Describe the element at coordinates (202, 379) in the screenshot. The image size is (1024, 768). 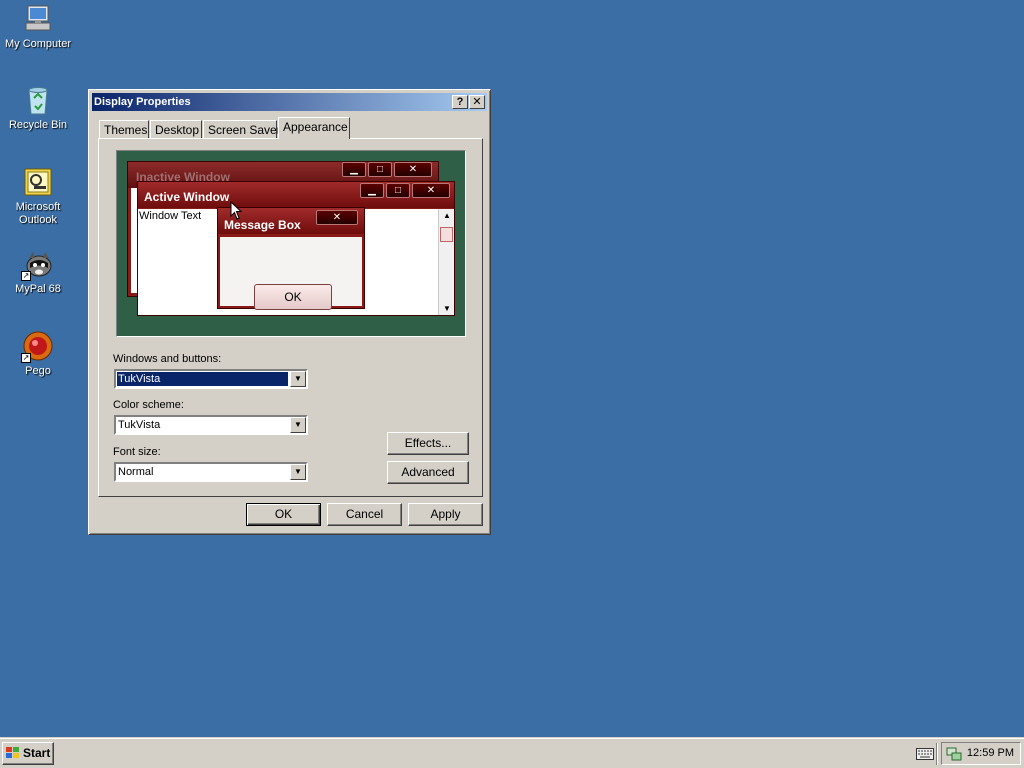
I see `windows-buttons-value: TukVista` at that location.